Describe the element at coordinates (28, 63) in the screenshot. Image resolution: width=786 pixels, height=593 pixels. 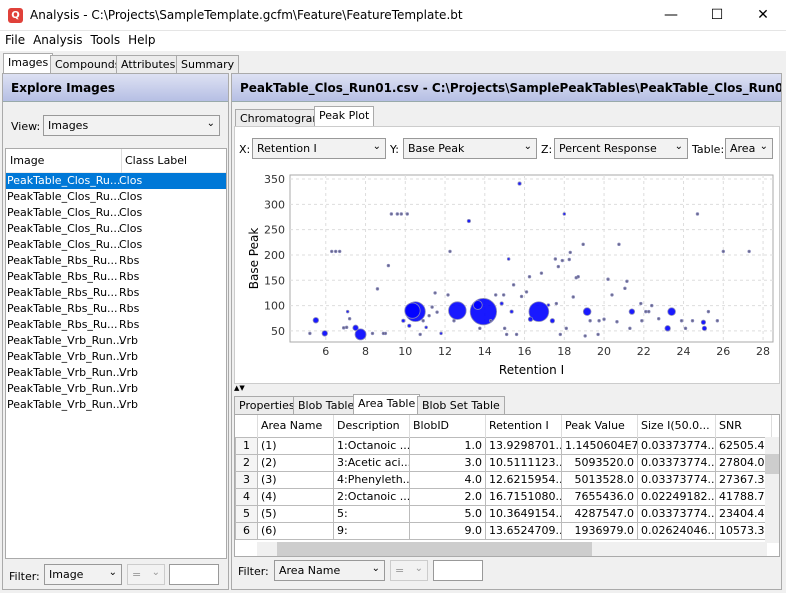
I see `tab-images: Images` at that location.